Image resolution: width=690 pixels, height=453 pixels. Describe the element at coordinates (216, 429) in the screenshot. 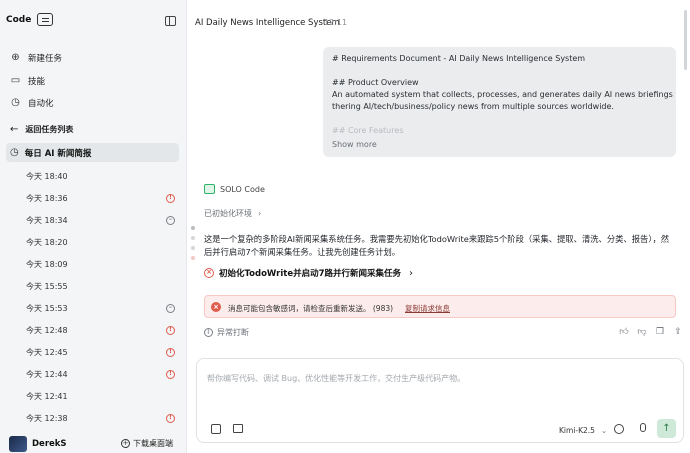

I see `edit-icon` at that location.